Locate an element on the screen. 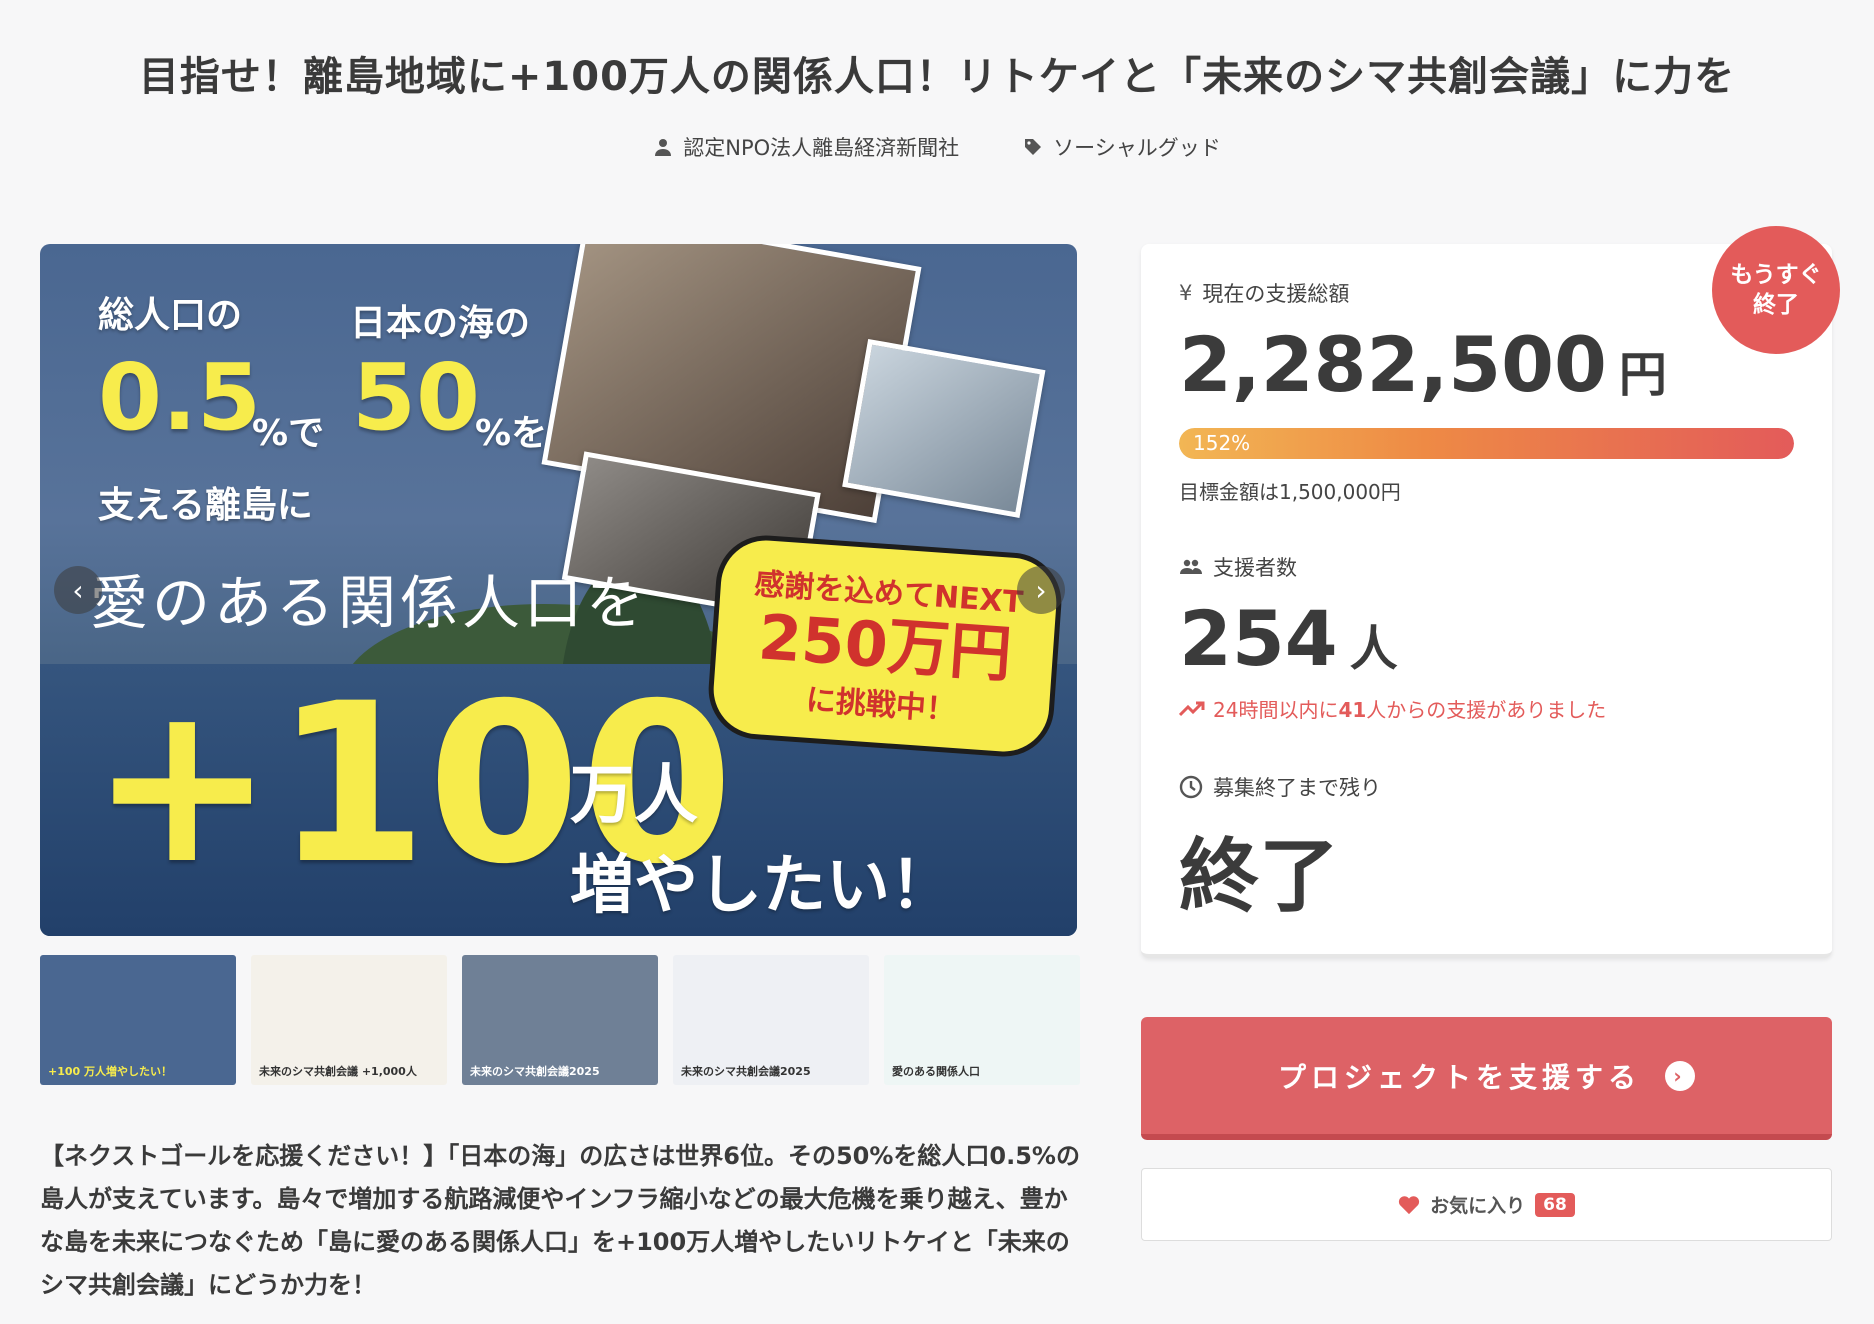  prev-slide-button: ‹ is located at coordinates (78, 590).